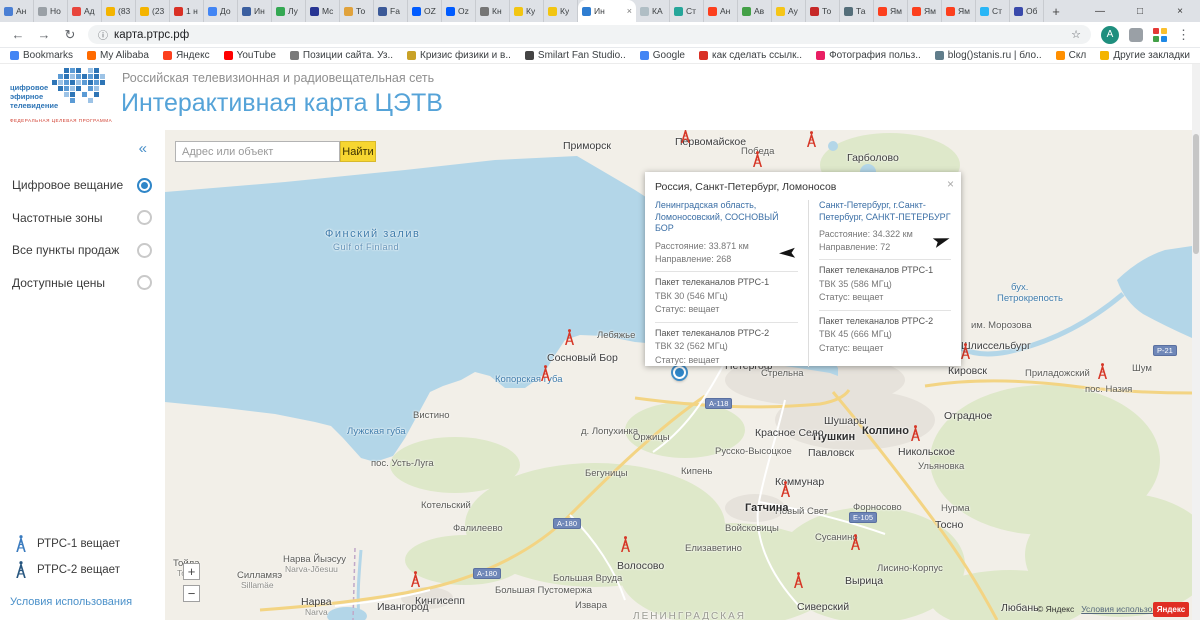 The image size is (1200, 620). I want to click on map-label: Елизаветино, so click(713, 548).